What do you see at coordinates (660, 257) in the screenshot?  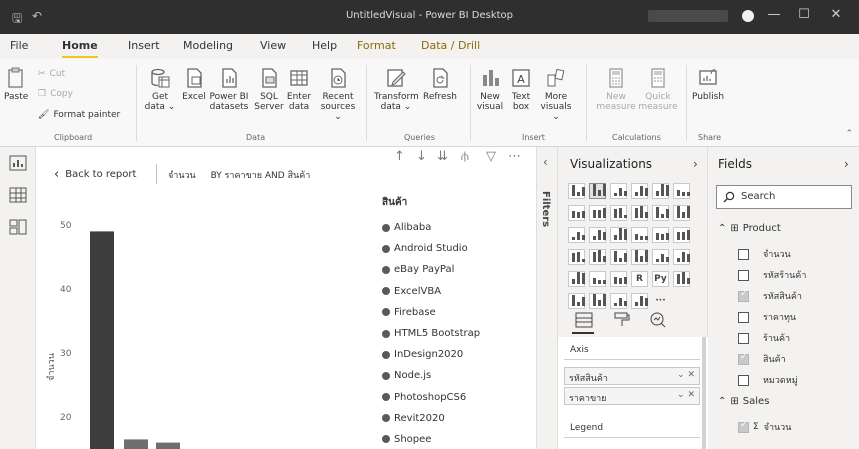 I see `card-icon` at bounding box center [660, 257].